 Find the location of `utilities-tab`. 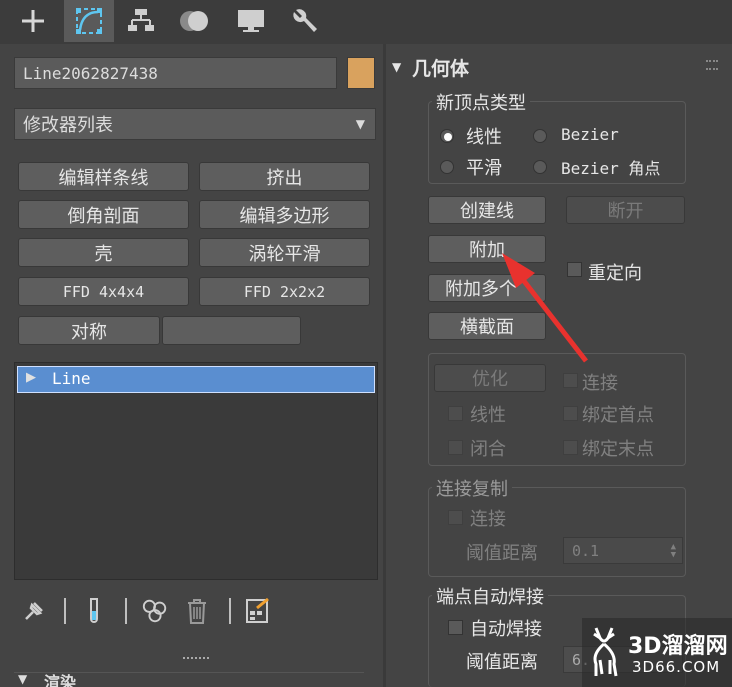

utilities-tab is located at coordinates (305, 21).